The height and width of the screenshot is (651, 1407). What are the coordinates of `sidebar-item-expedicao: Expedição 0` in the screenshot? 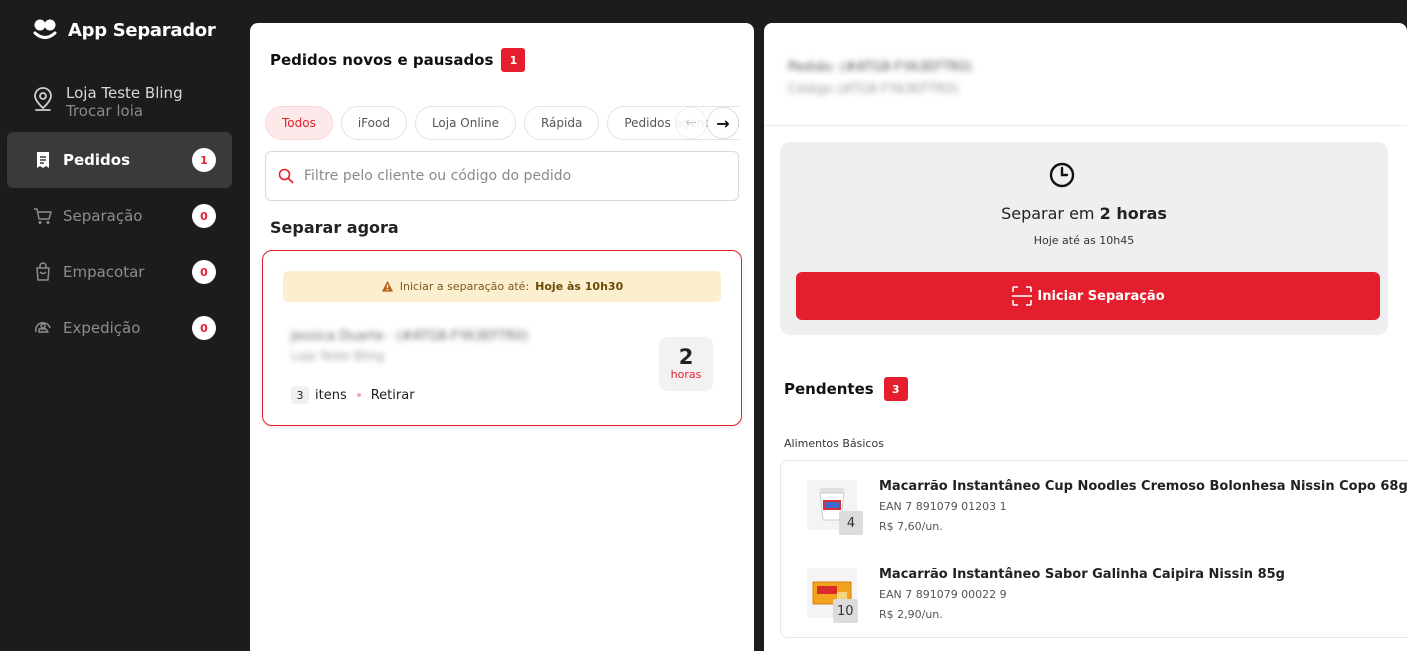 It's located at (119, 328).